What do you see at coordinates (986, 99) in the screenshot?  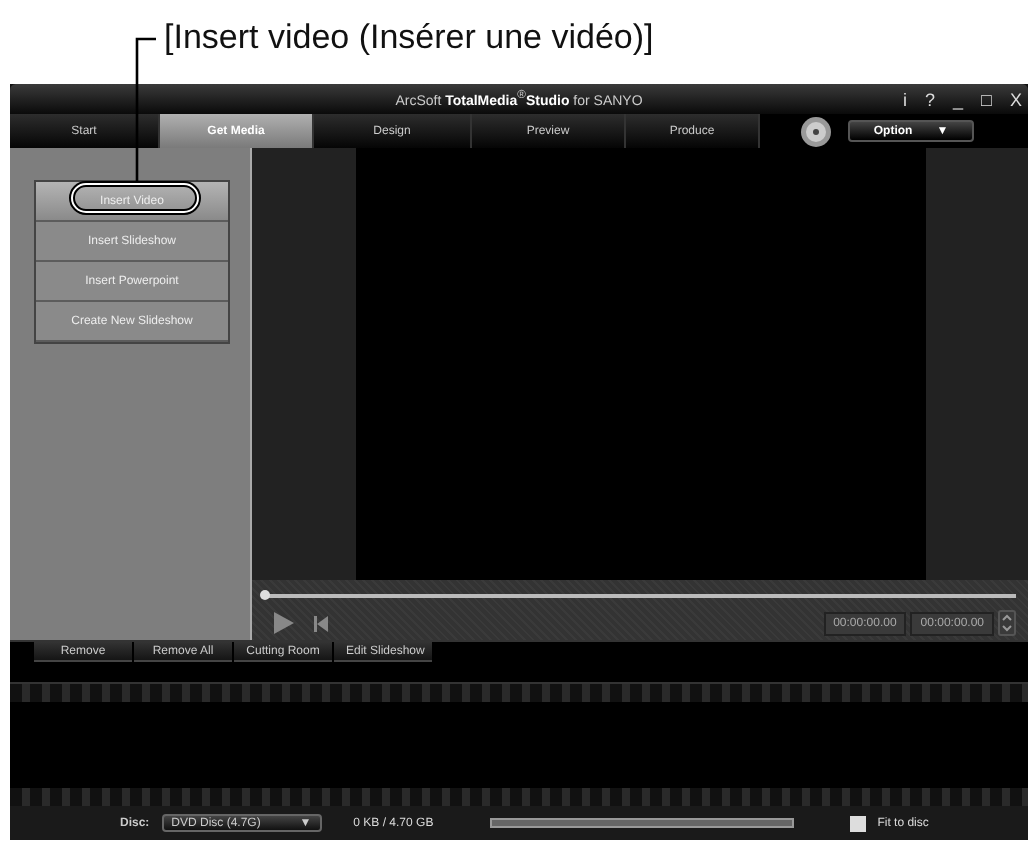 I see `maximize-icon: □` at bounding box center [986, 99].